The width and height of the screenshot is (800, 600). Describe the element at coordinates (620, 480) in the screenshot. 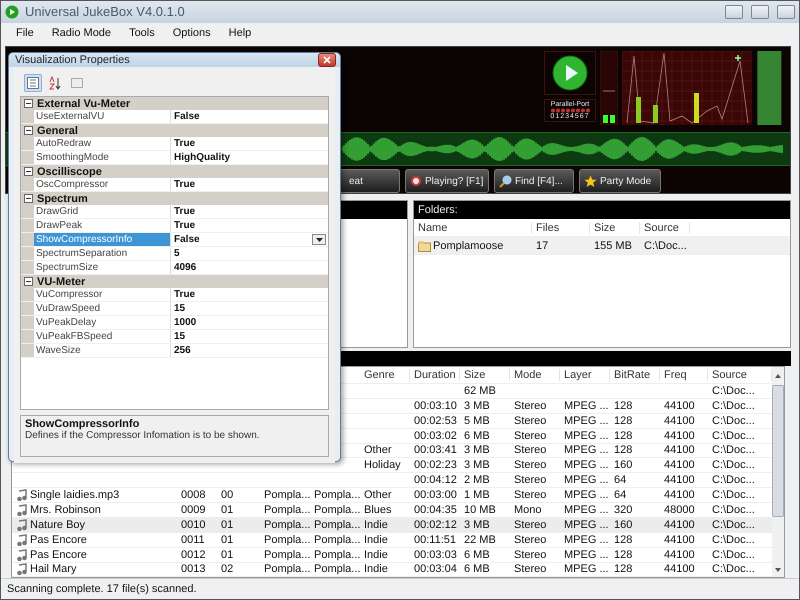

I see `table-cell-text: 64` at that location.